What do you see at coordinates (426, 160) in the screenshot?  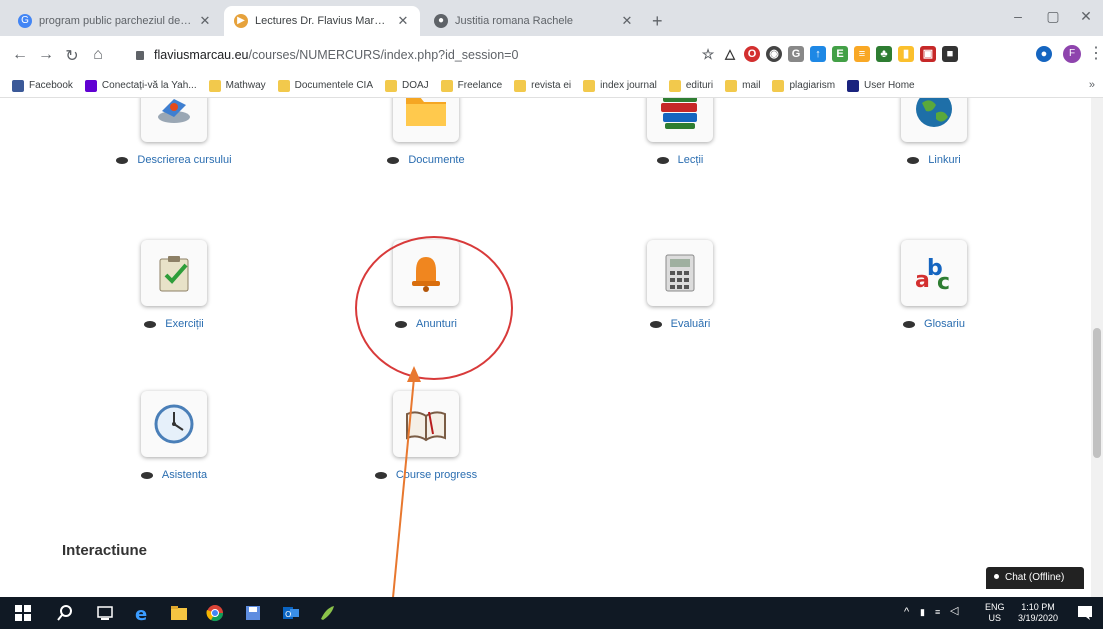 I see `tool-label: Documente` at bounding box center [426, 160].